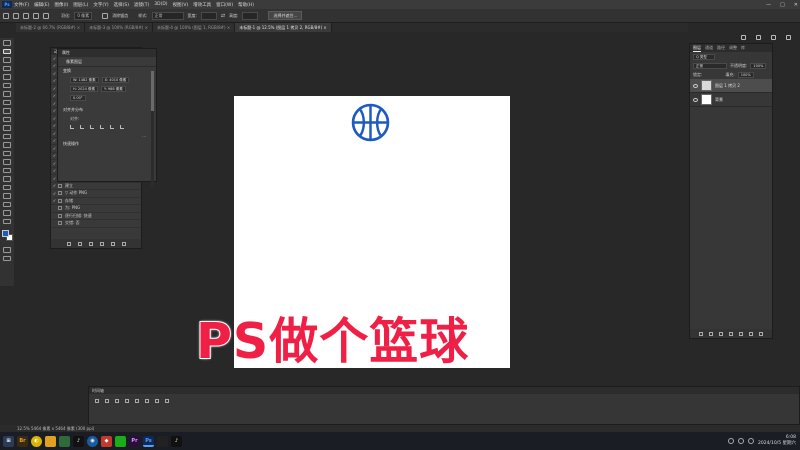 The image size is (800, 450). I want to click on height-input, so click(250, 15).